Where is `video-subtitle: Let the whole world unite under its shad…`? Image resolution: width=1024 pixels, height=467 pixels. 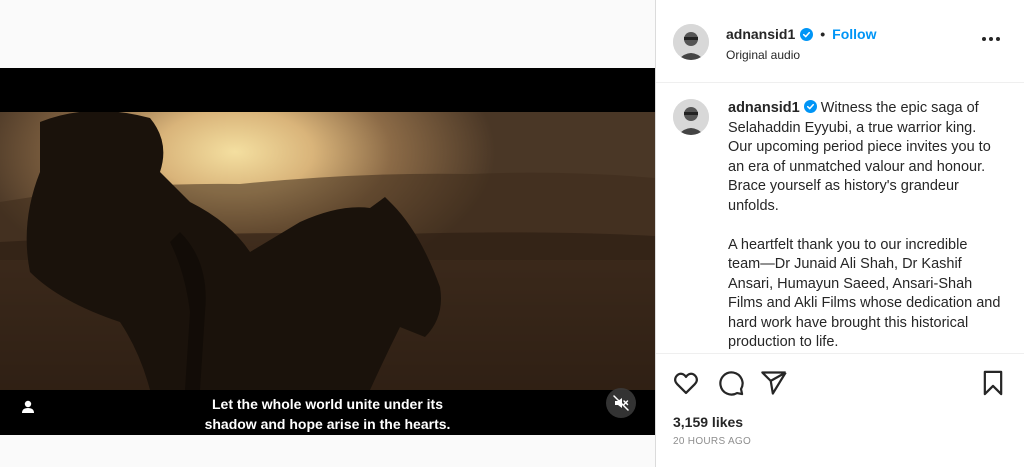
video-subtitle: Let the whole world unite under its shad… is located at coordinates (327, 414).